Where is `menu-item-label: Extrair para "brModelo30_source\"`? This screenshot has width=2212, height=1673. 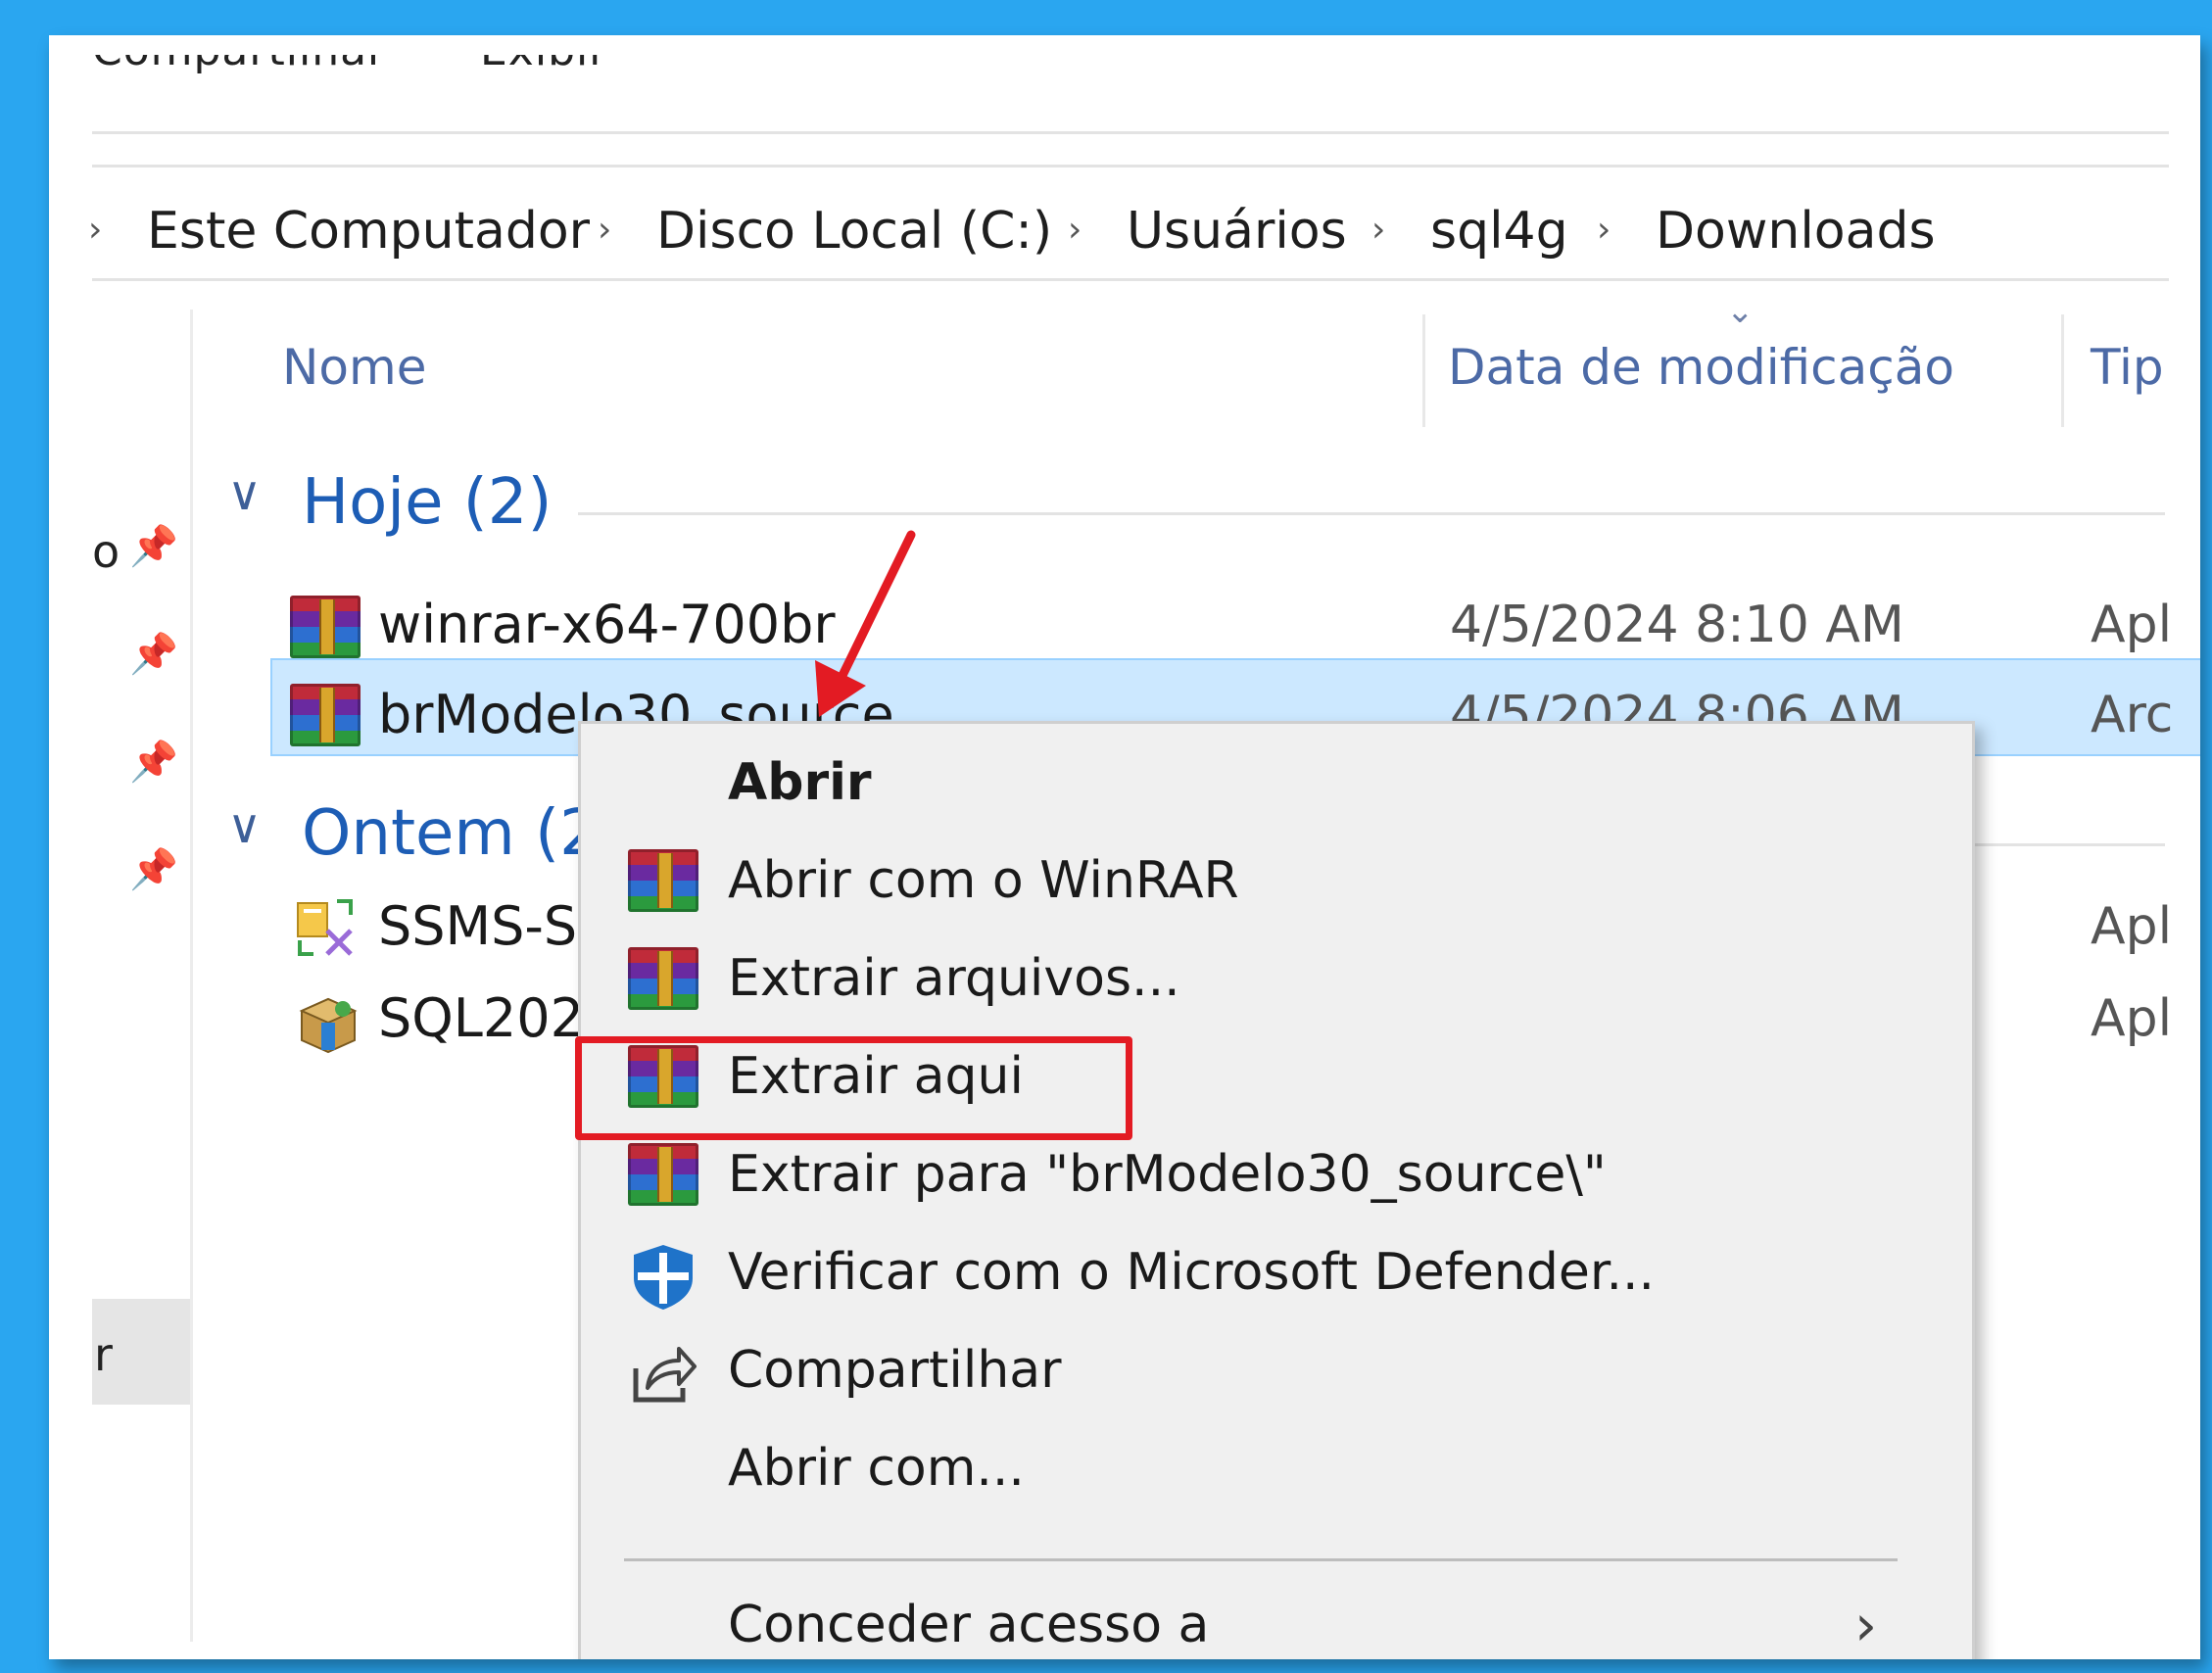
menu-item-label: Extrair para "brModelo30_source\" is located at coordinates (1167, 1174).